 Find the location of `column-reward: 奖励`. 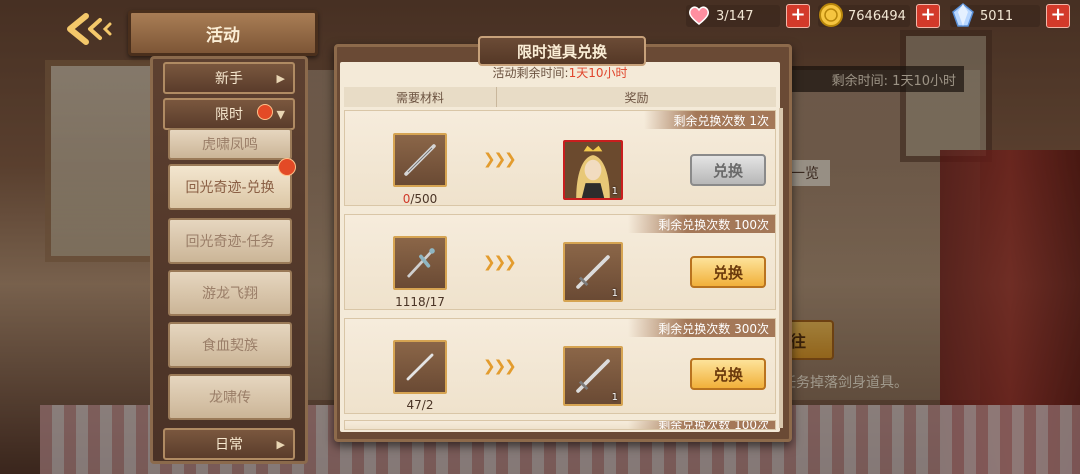

column-reward: 奖励 is located at coordinates (636, 97).